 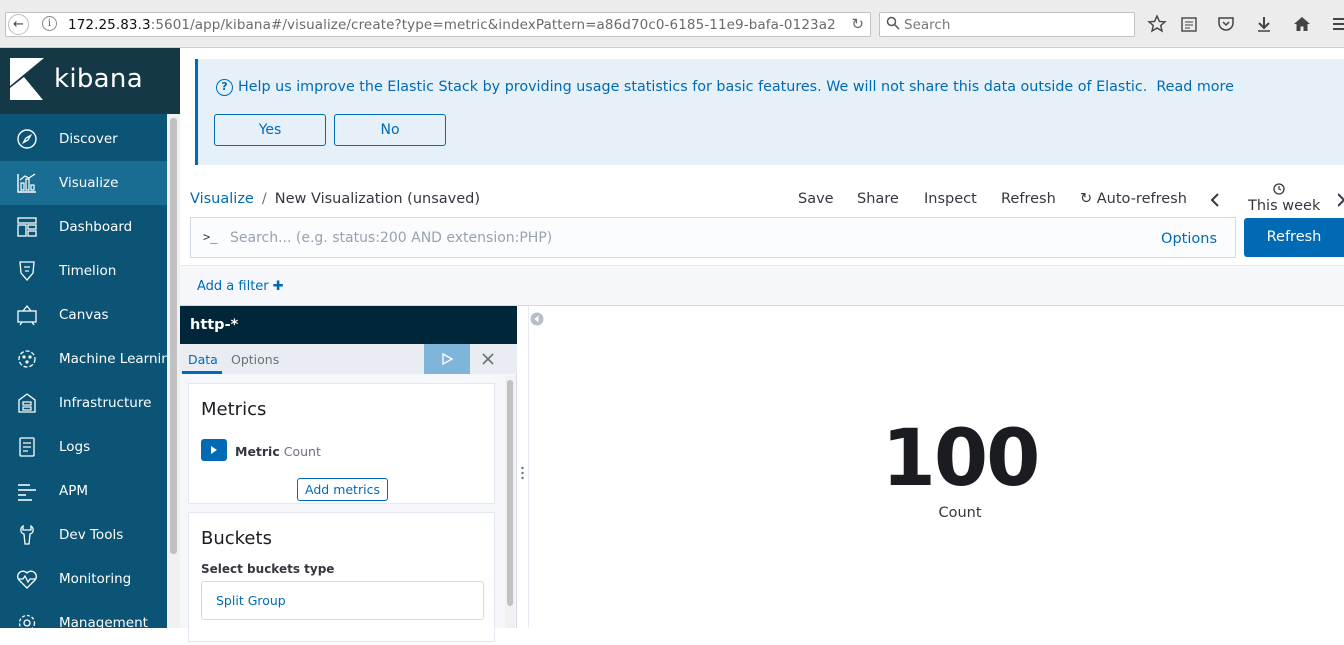 What do you see at coordinates (1215, 200) in the screenshot?
I see `chevron-left-icon` at bounding box center [1215, 200].